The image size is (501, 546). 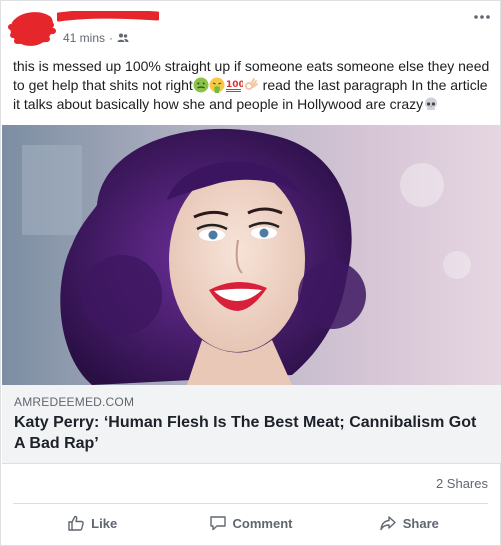 What do you see at coordinates (76, 523) in the screenshot?
I see `thumbs-up-icon` at bounding box center [76, 523].